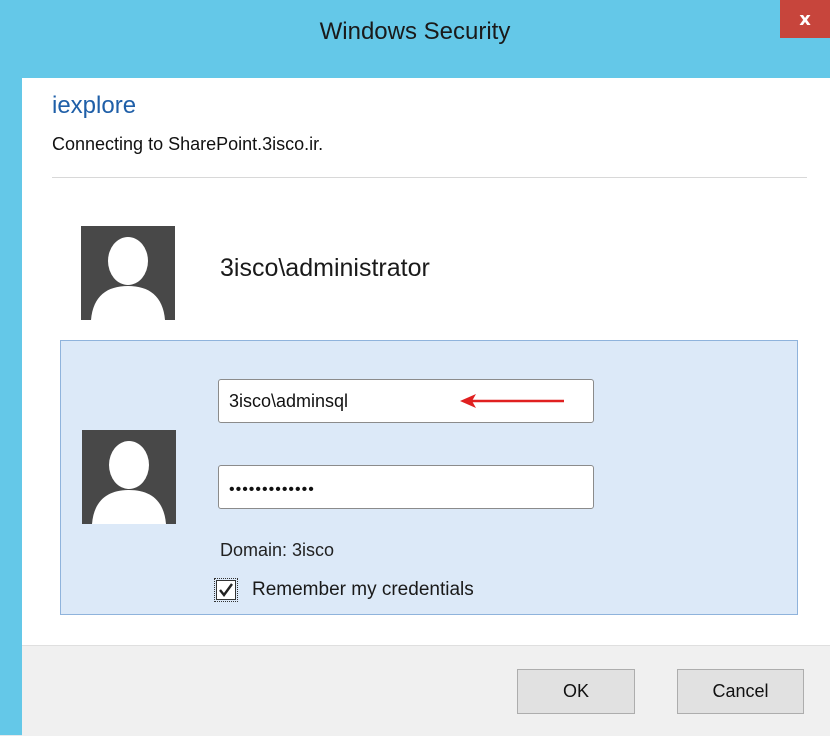 This screenshot has width=830, height=736. What do you see at coordinates (740, 691) in the screenshot?
I see `cancel-button: Cancel` at bounding box center [740, 691].